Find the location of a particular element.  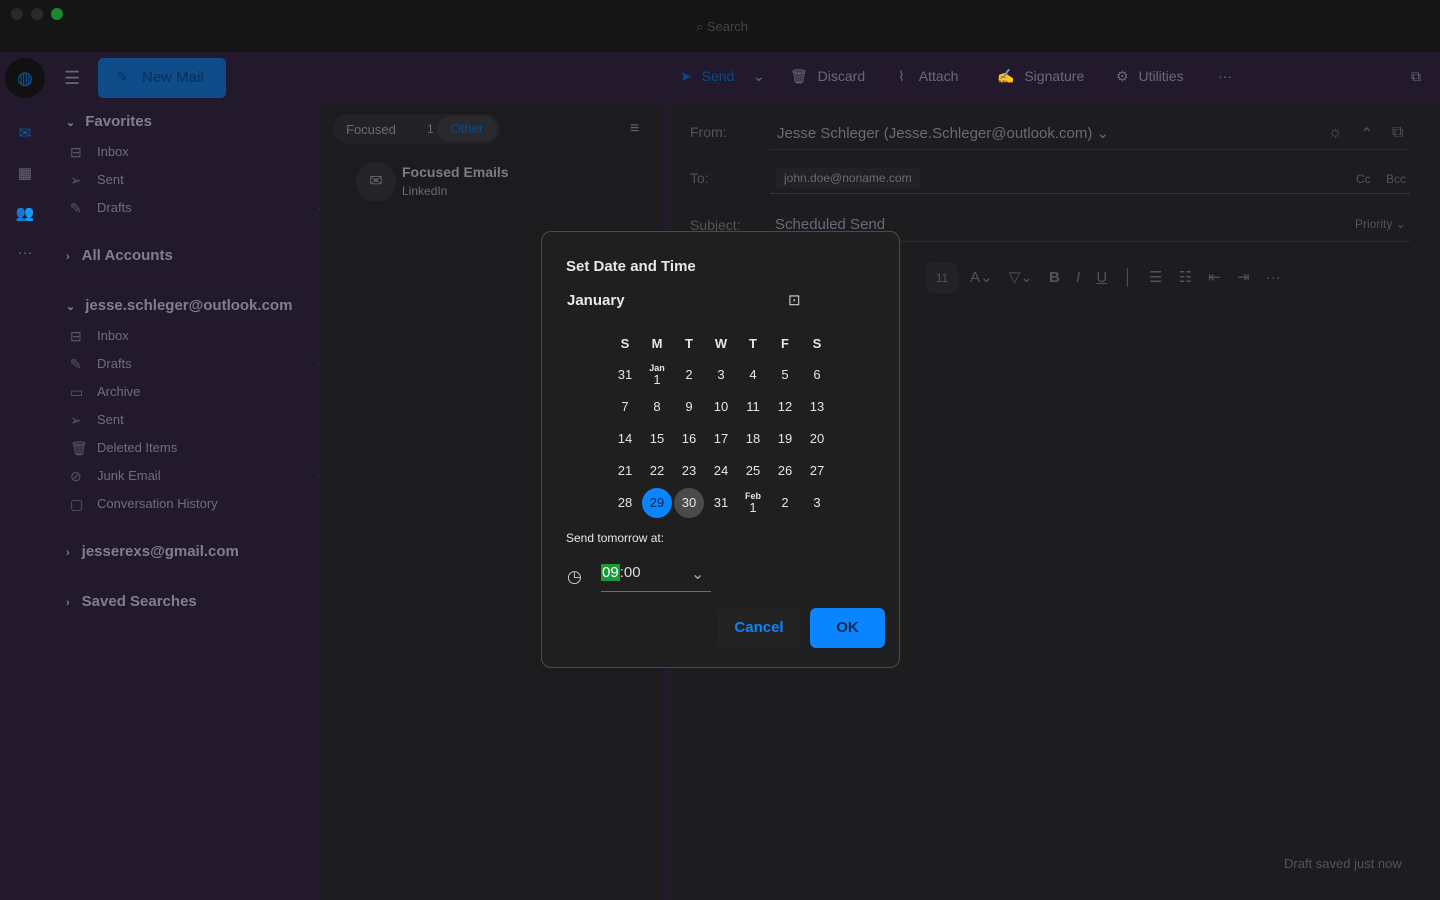

account2-header: › jesserexs@gmail.com is located at coordinates (152, 551).